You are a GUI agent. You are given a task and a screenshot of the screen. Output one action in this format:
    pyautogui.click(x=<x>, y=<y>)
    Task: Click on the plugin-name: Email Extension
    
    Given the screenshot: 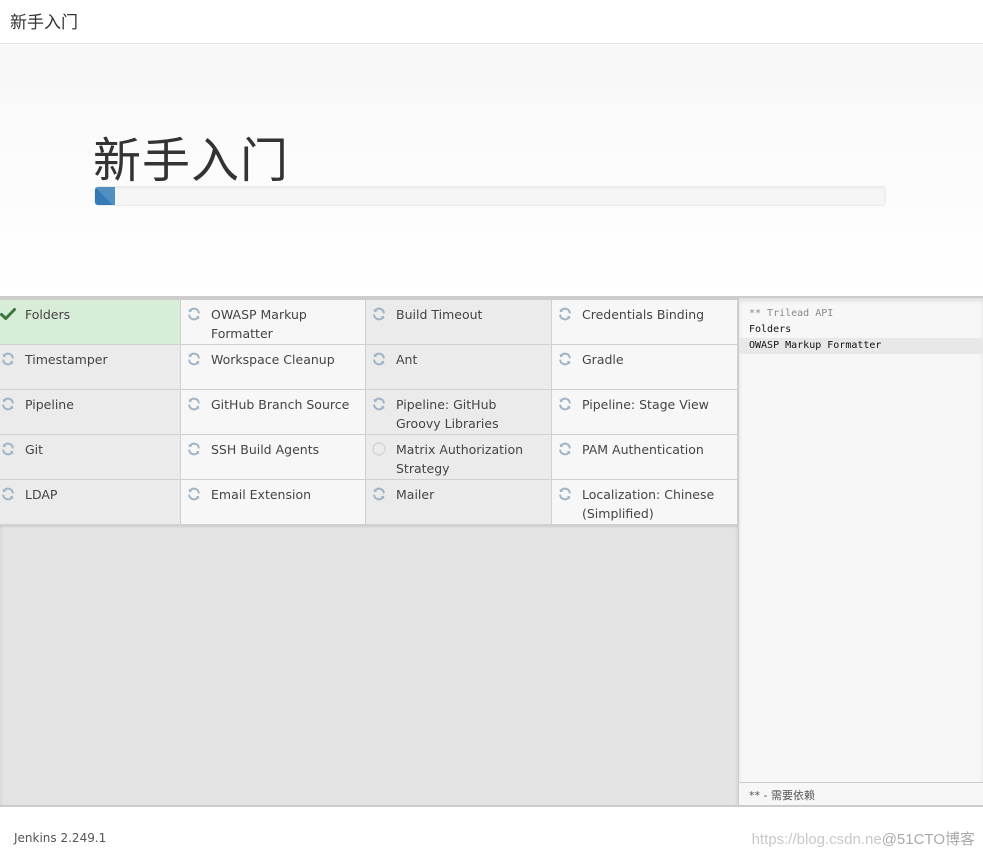 What is the action you would take?
    pyautogui.click(x=261, y=494)
    